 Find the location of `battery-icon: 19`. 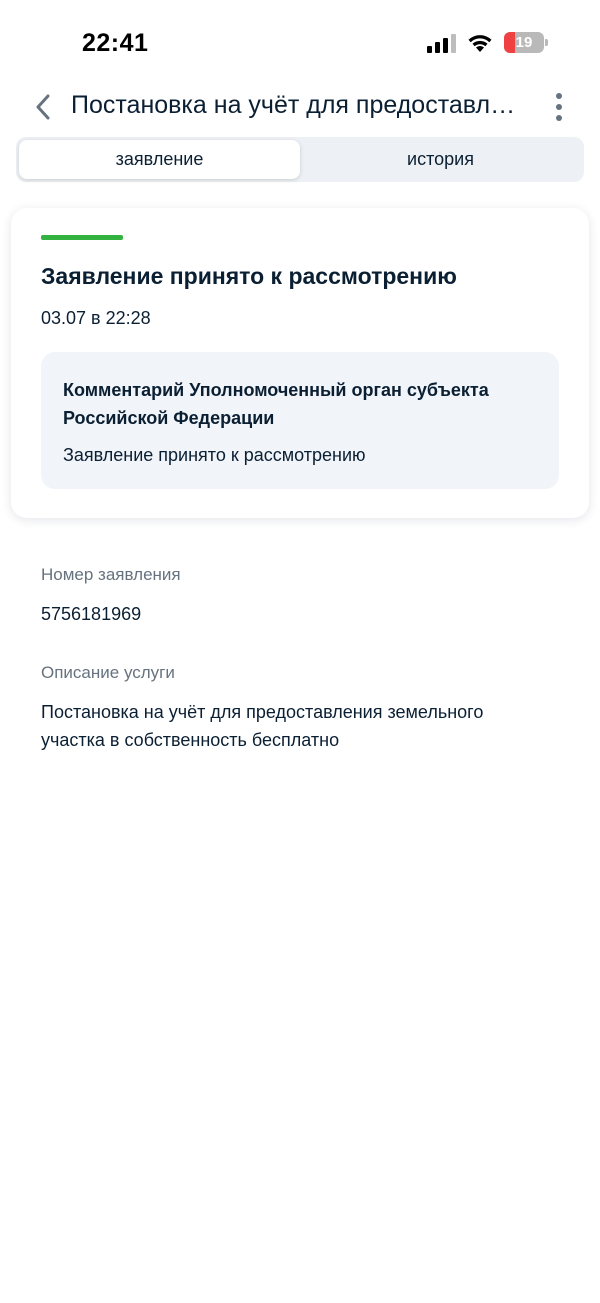

battery-icon: 19 is located at coordinates (526, 42).